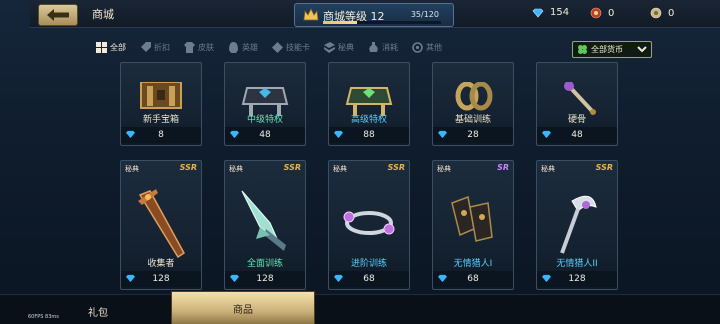 This screenshot has width=720, height=324. I want to click on crown-icon, so click(311, 14).